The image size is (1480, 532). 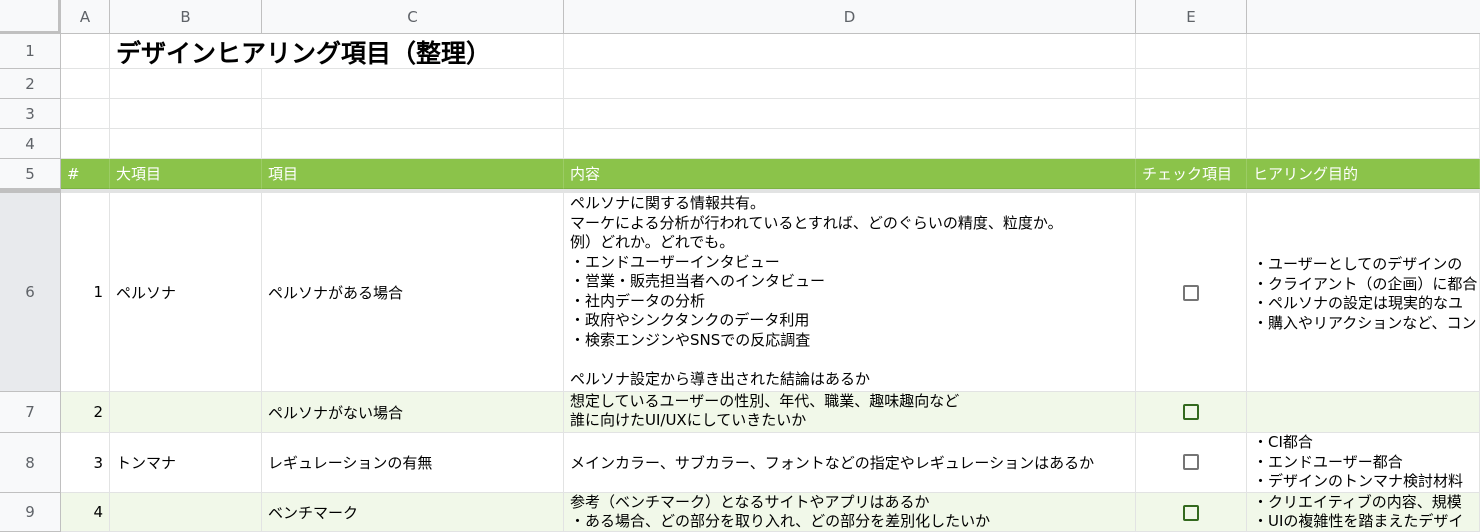 I want to click on table-row-4-check-cell, so click(x=1191, y=512).